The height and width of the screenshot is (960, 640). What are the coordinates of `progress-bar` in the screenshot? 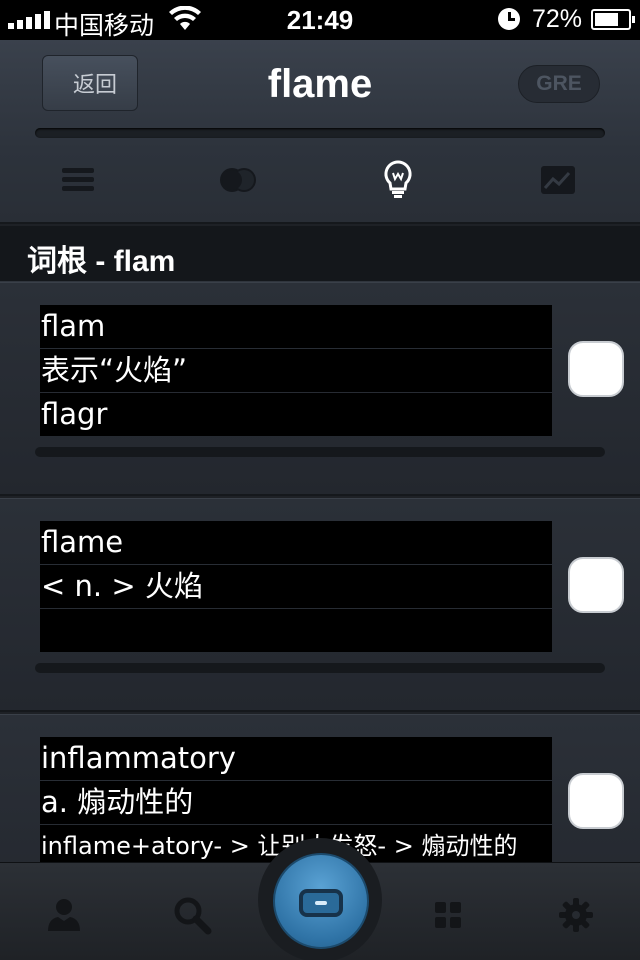 It's located at (320, 133).